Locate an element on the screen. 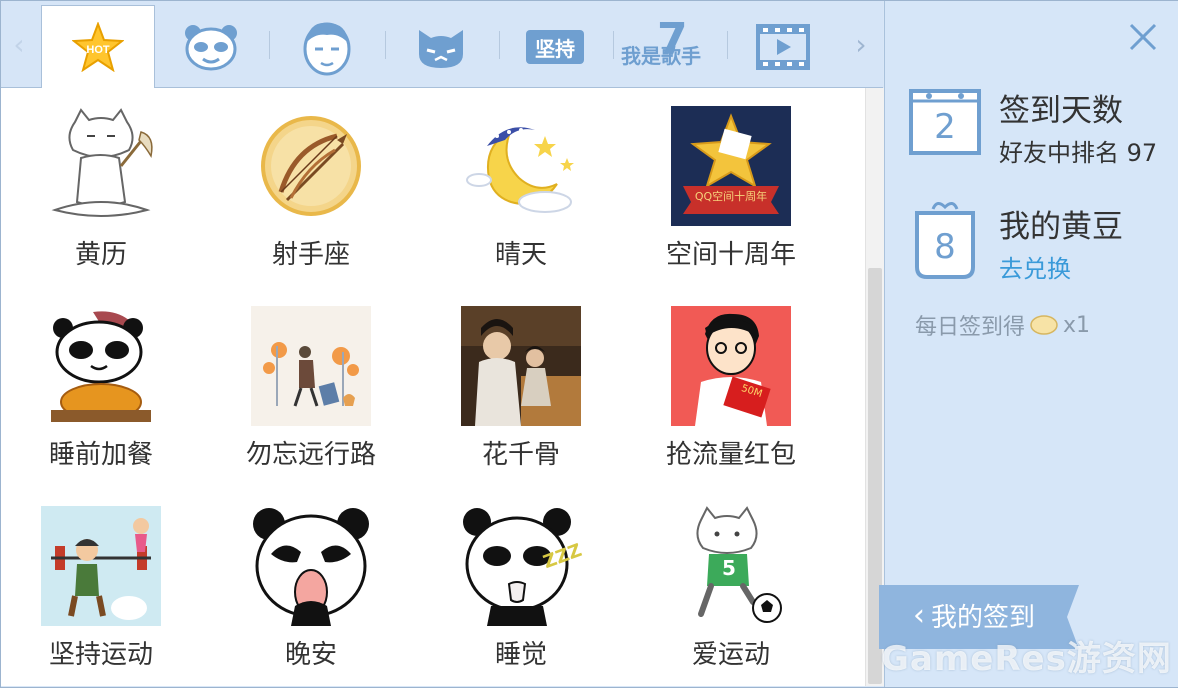 The image size is (1178, 688). weightlifter-icon is located at coordinates (101, 566).